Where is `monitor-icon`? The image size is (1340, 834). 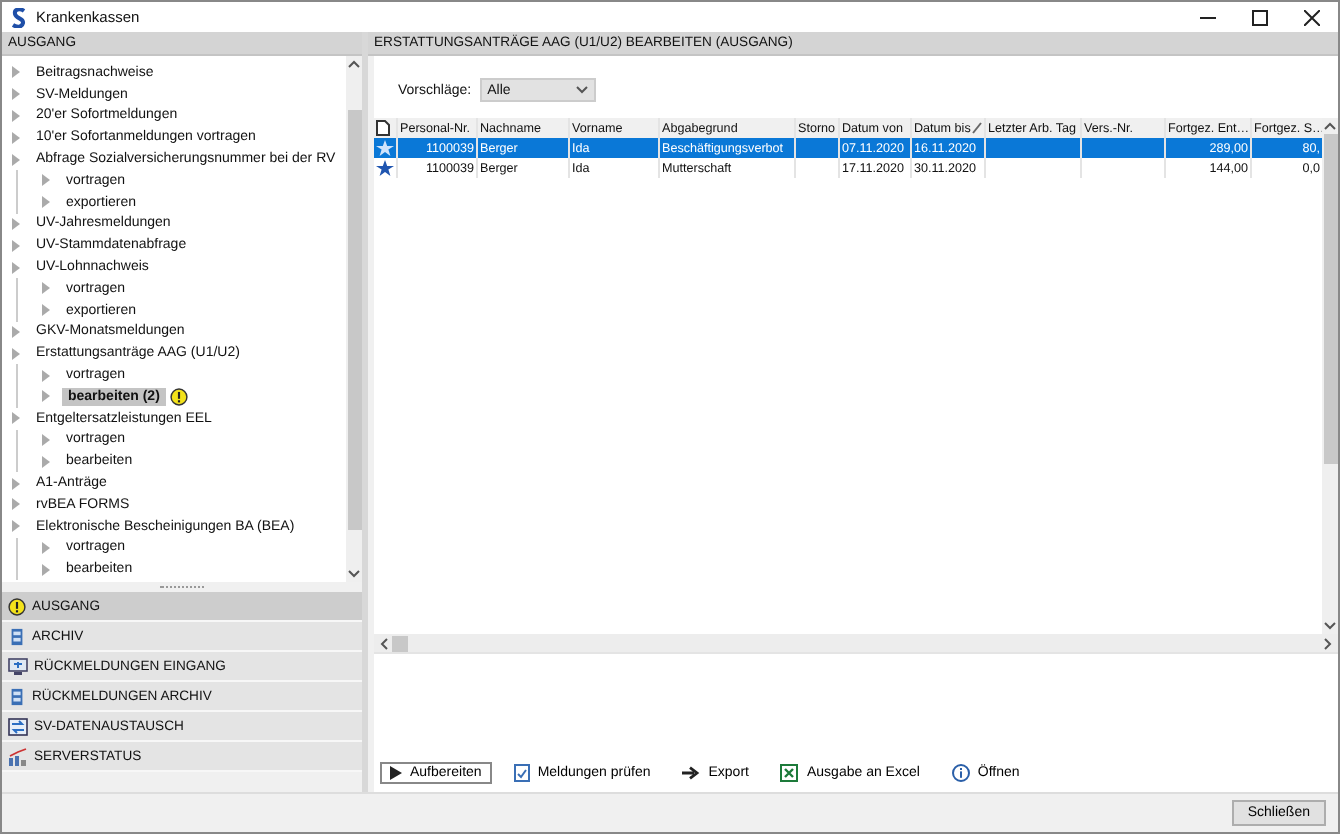
monitor-icon is located at coordinates (18, 666).